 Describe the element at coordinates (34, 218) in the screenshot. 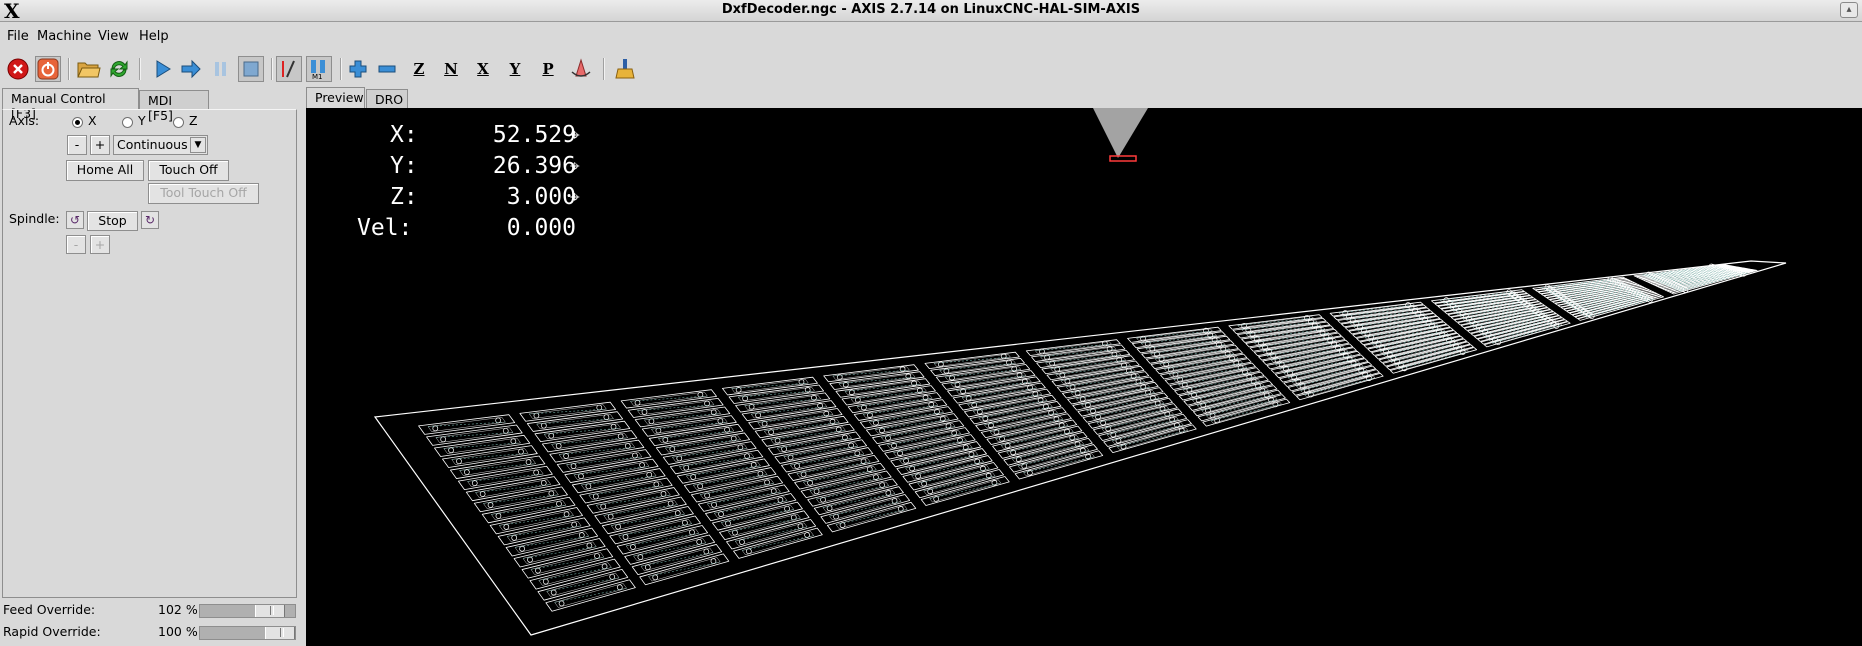

I see `spindle-label: Spindle:` at that location.